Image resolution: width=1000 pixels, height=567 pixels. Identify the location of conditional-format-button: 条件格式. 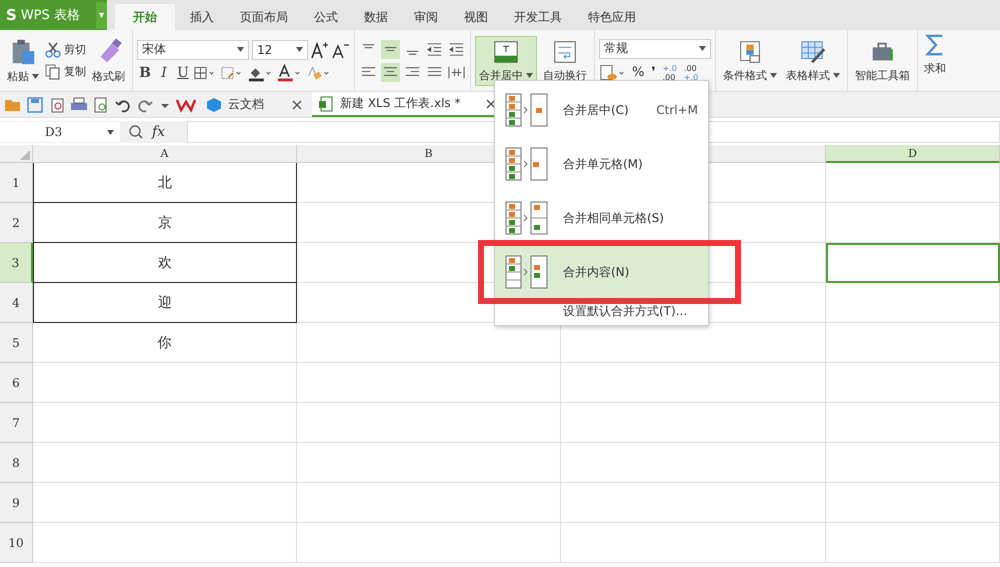
(750, 60).